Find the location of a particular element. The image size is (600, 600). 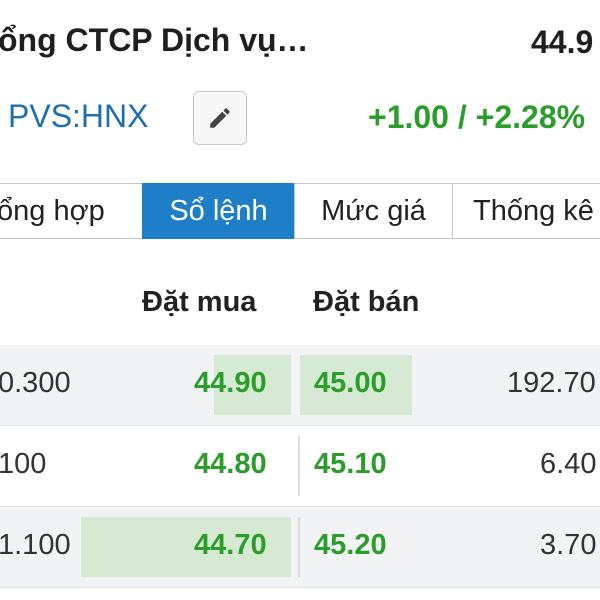

edit-button is located at coordinates (220, 118).